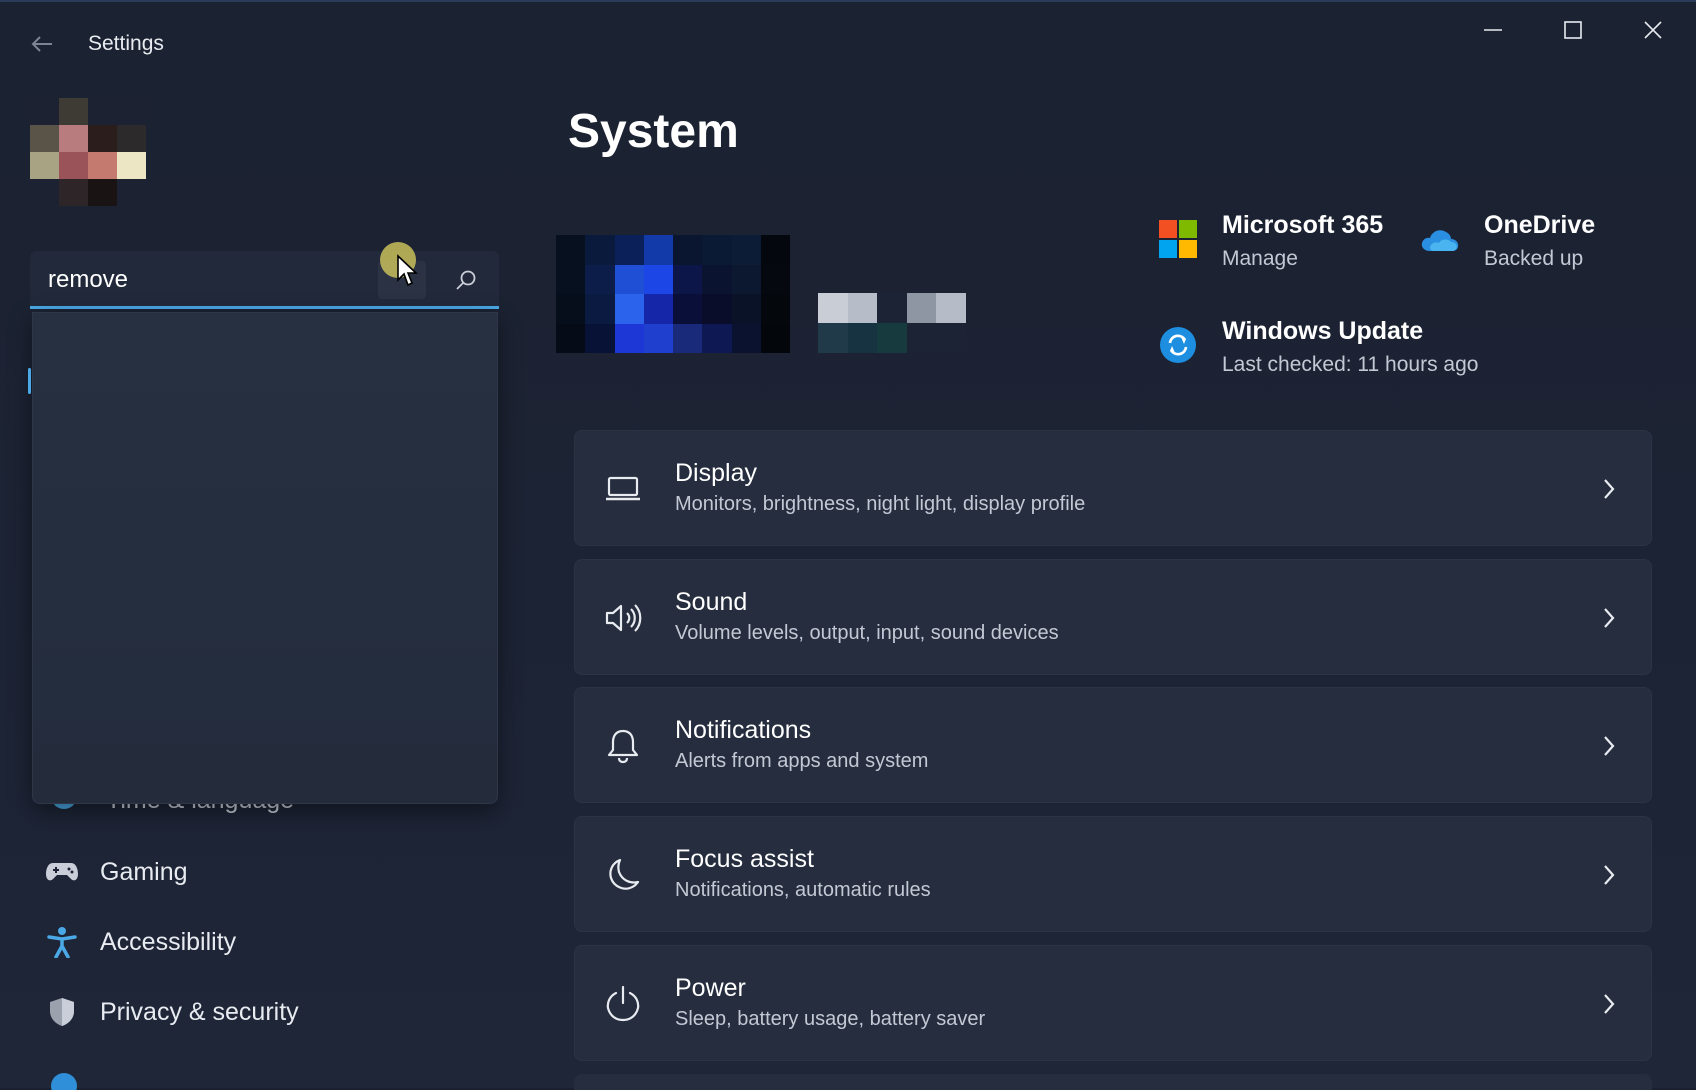 The width and height of the screenshot is (1696, 1090). I want to click on back-button, so click(42, 44).